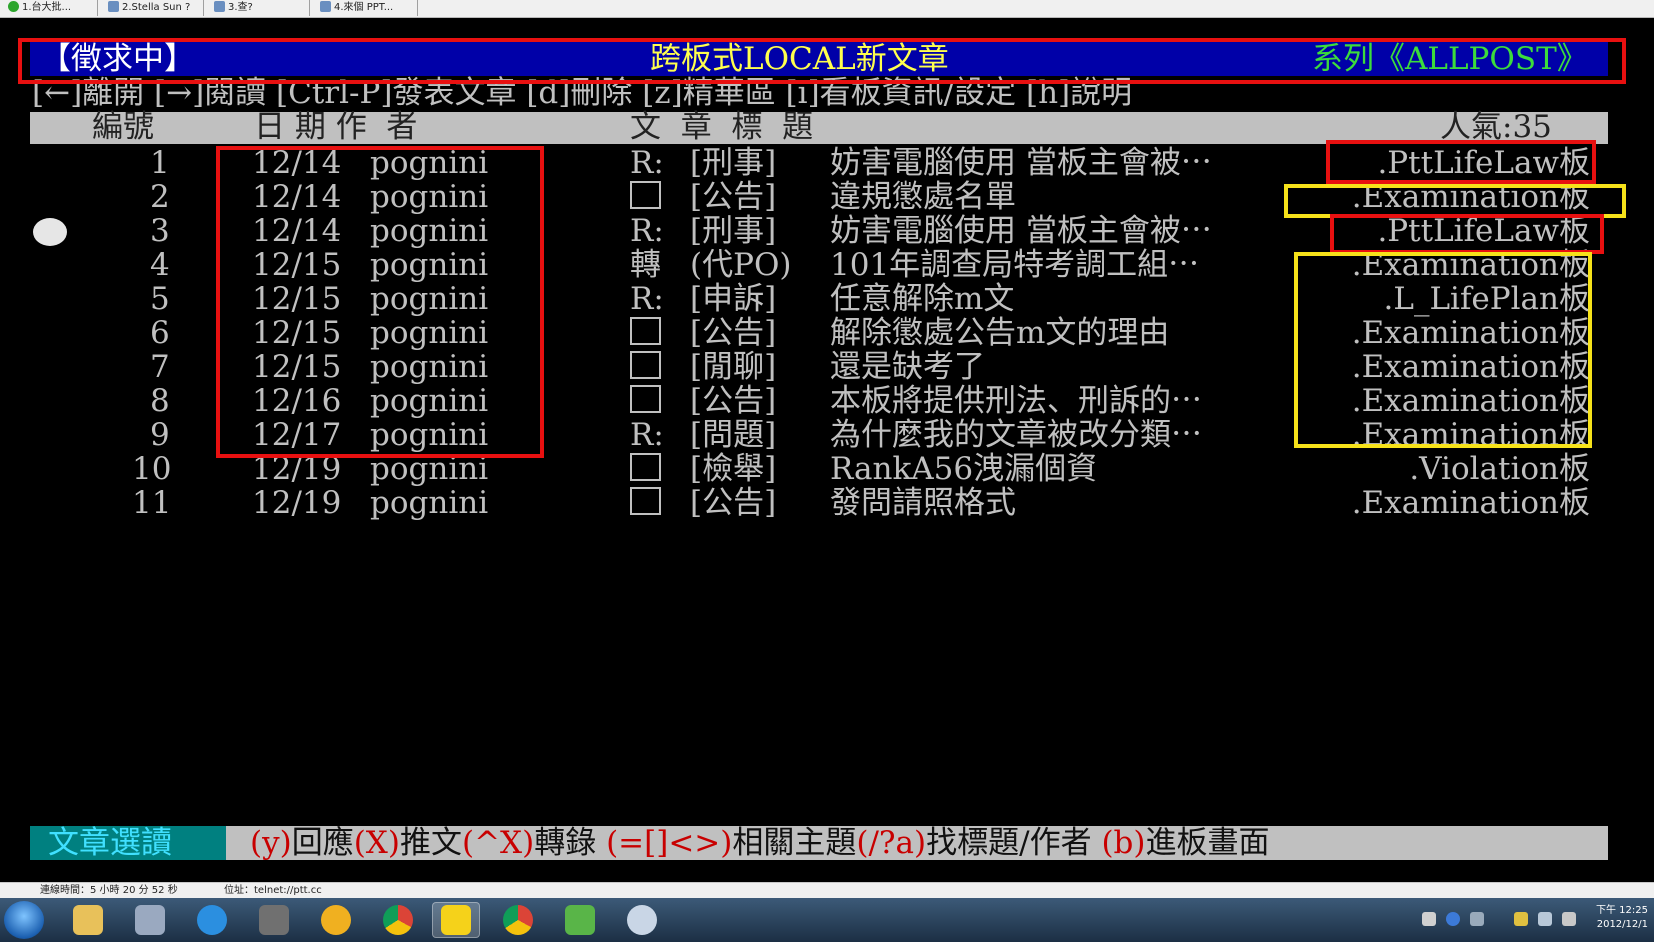 The image size is (1654, 942). What do you see at coordinates (123, 127) in the screenshot?
I see `column-num: 編號` at bounding box center [123, 127].